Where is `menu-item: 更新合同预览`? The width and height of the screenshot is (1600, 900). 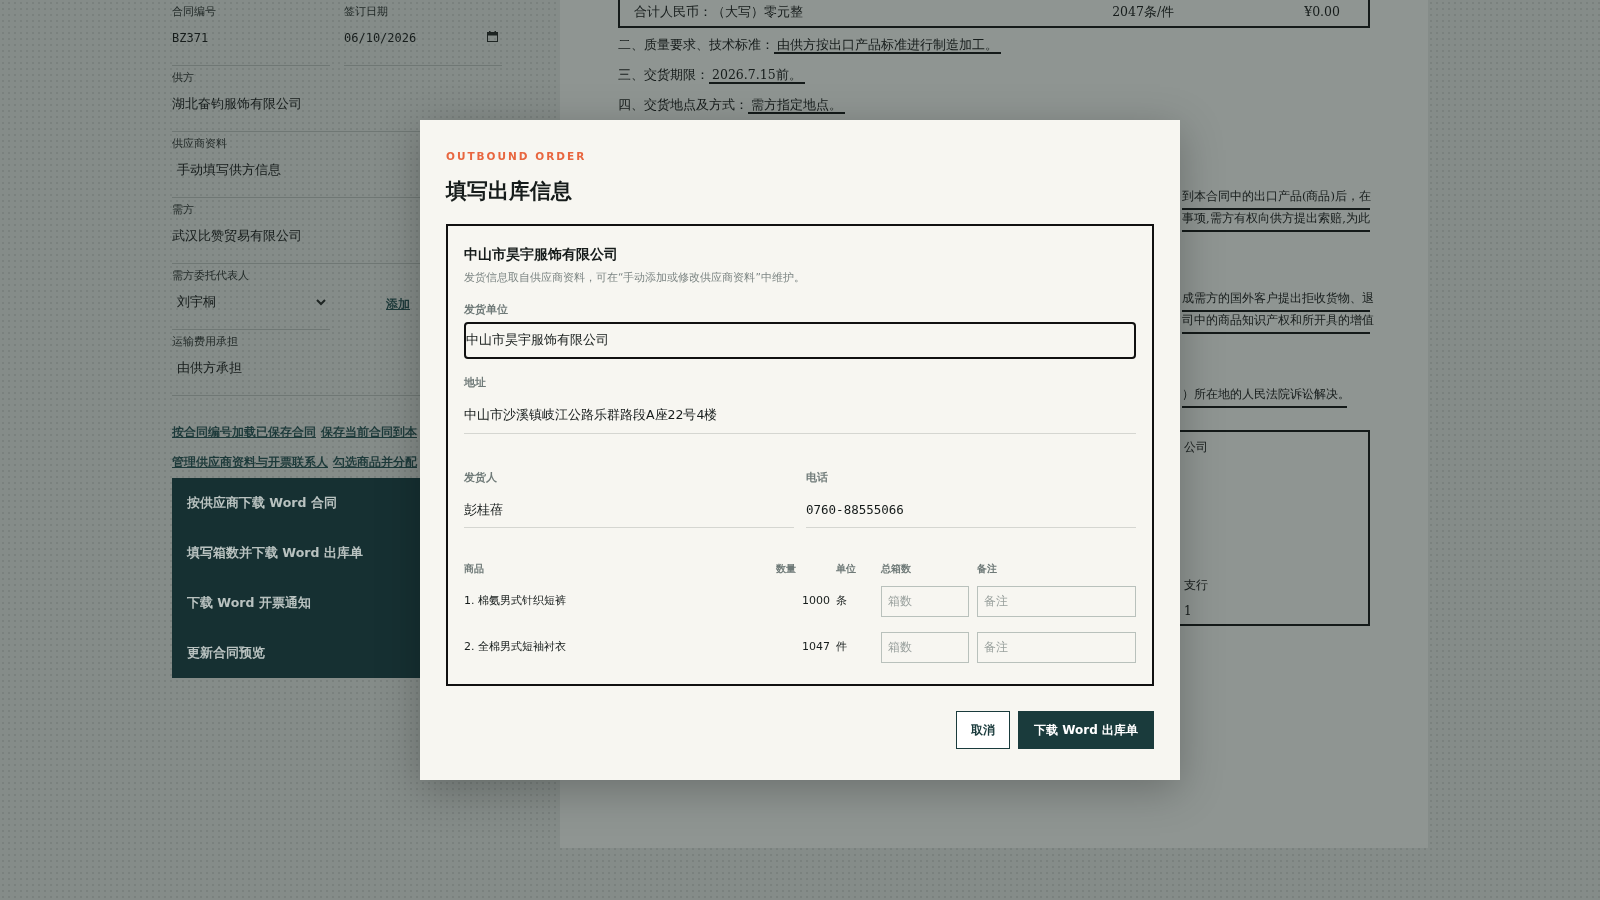
menu-item: 更新合同预览 is located at coordinates (226, 653).